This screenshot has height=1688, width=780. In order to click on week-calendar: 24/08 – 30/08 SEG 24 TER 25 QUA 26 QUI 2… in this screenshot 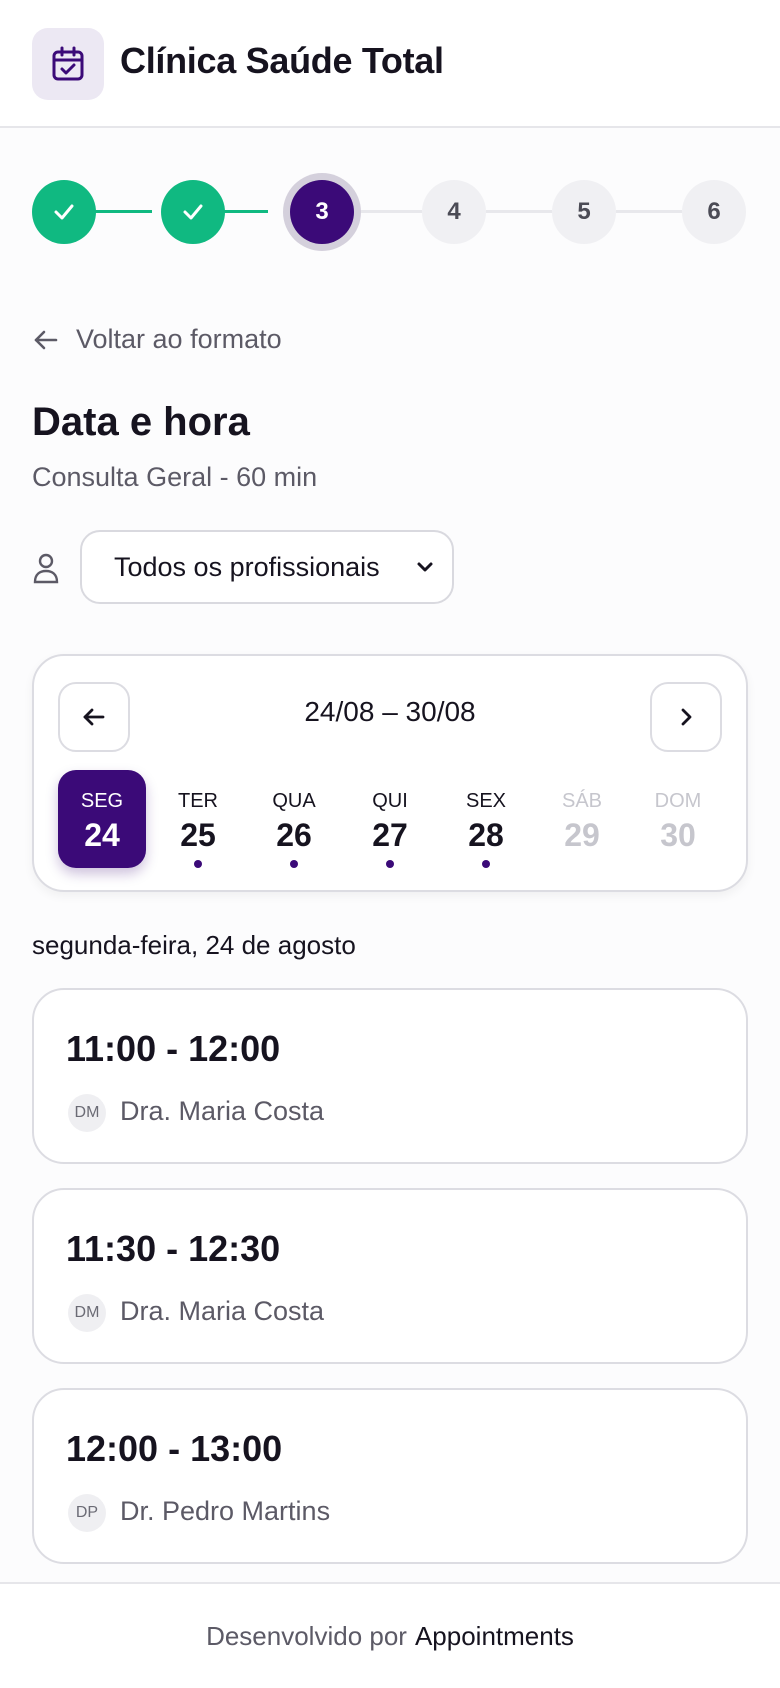, I will do `click(390, 773)`.